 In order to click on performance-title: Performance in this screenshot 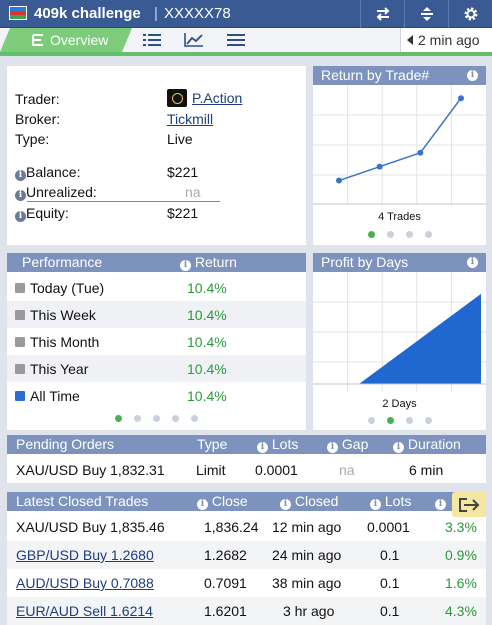, I will do `click(62, 262)`.